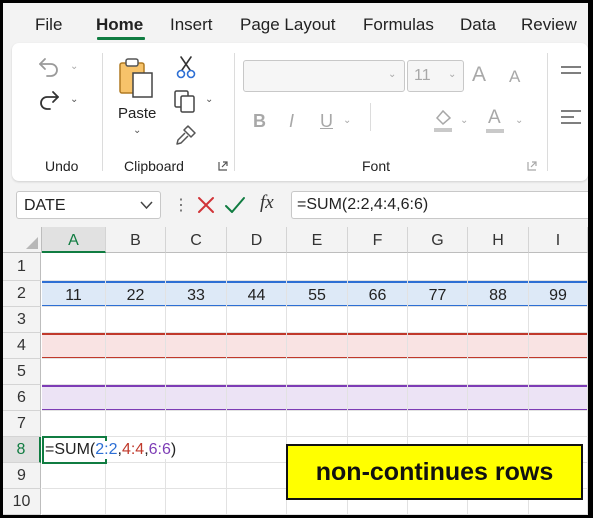  Describe the element at coordinates (74, 424) in the screenshot. I see `cell-a7` at that location.